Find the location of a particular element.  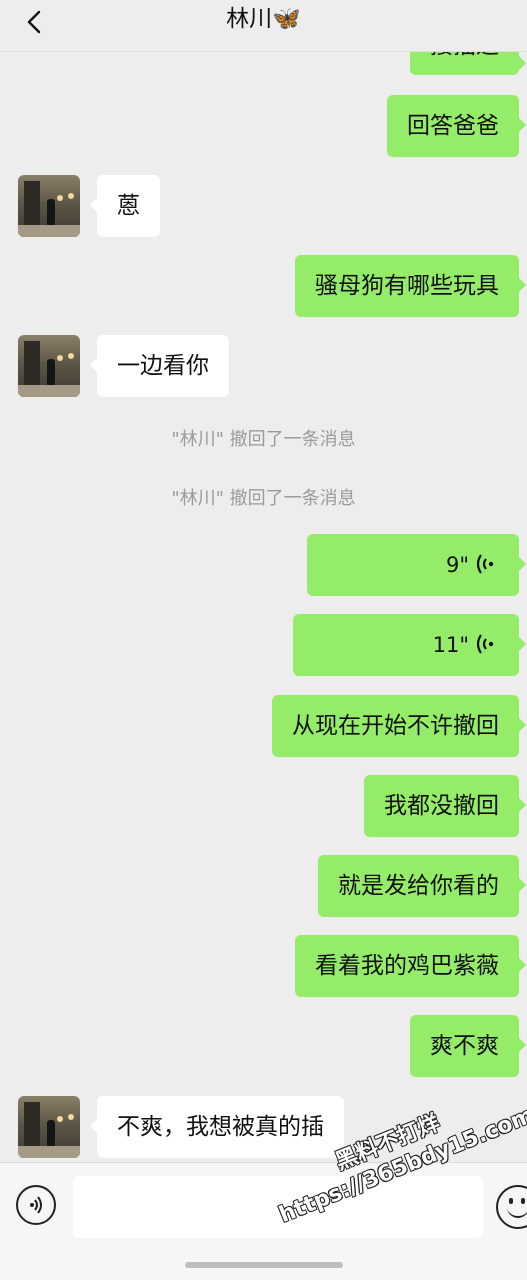

outgoing-message: 从现在开始不许撤回 is located at coordinates (399, 726).